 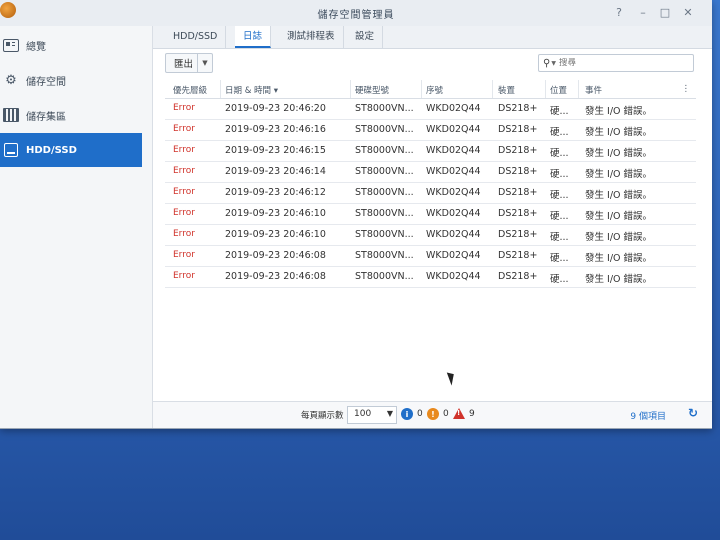 What do you see at coordinates (665, 12) in the screenshot?
I see `maximize-button: □` at bounding box center [665, 12].